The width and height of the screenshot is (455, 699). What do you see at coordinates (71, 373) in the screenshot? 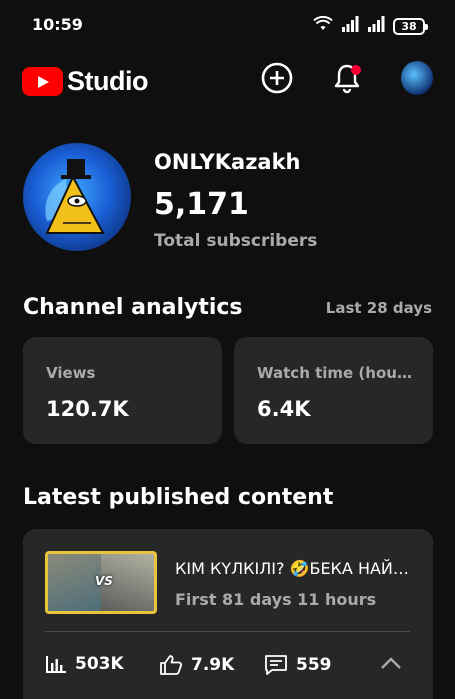
I see `views-label: Views` at bounding box center [71, 373].